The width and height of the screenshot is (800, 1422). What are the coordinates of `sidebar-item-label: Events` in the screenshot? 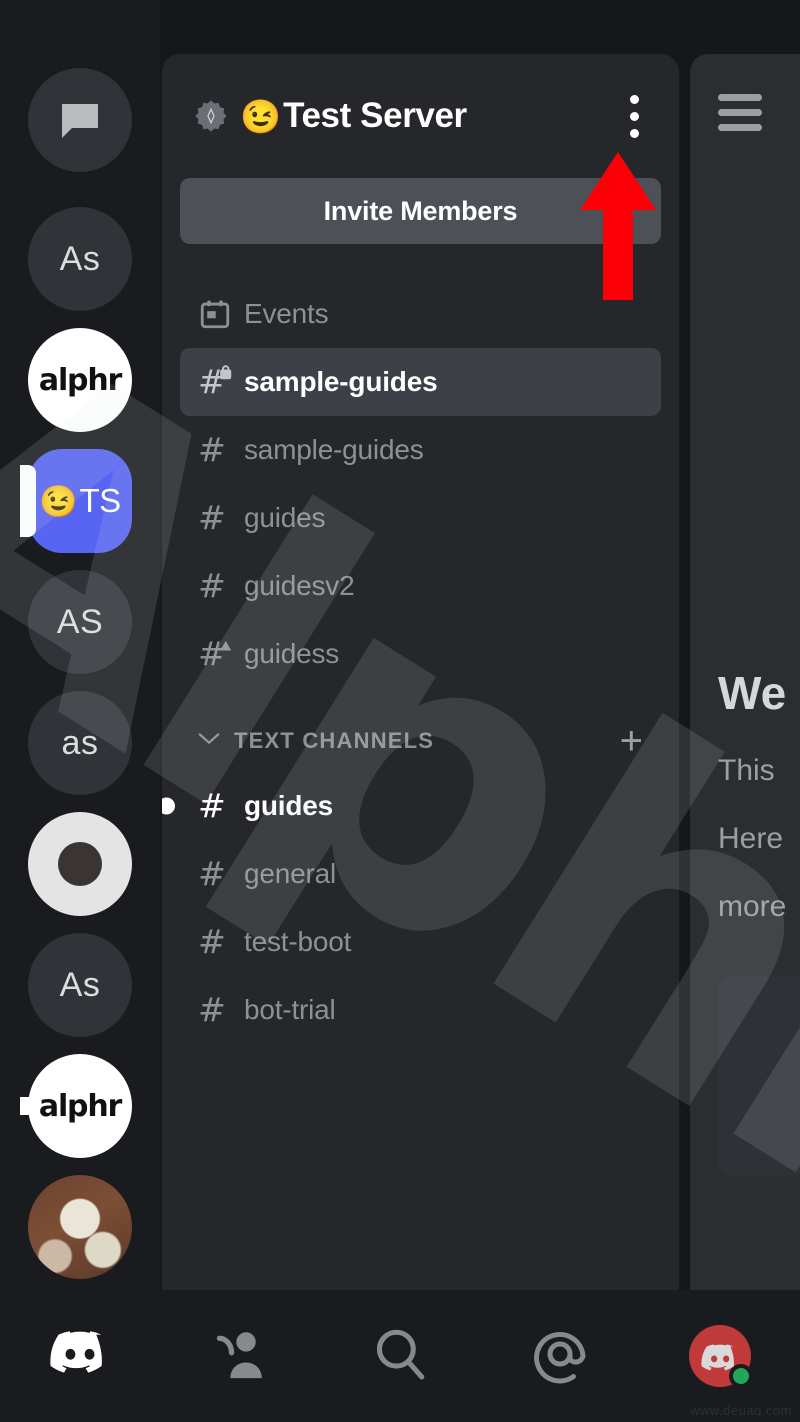 It's located at (286, 313).